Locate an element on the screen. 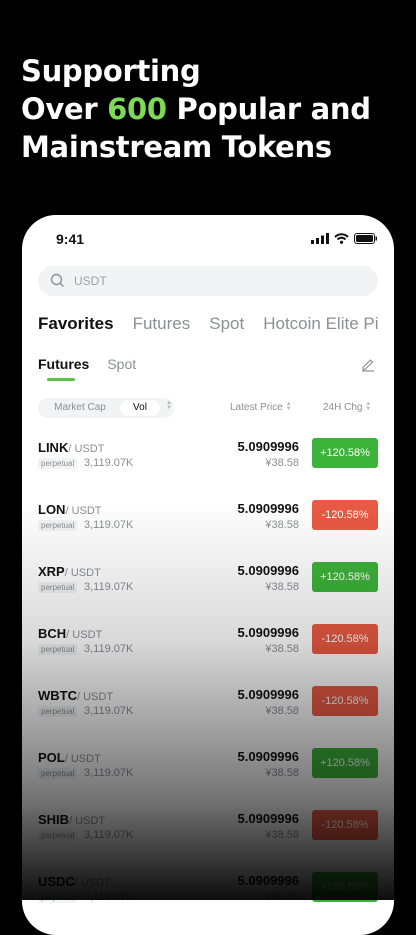 This screenshot has width=416, height=935. sort-toggle: Market Cap Vol is located at coordinates (106, 408).